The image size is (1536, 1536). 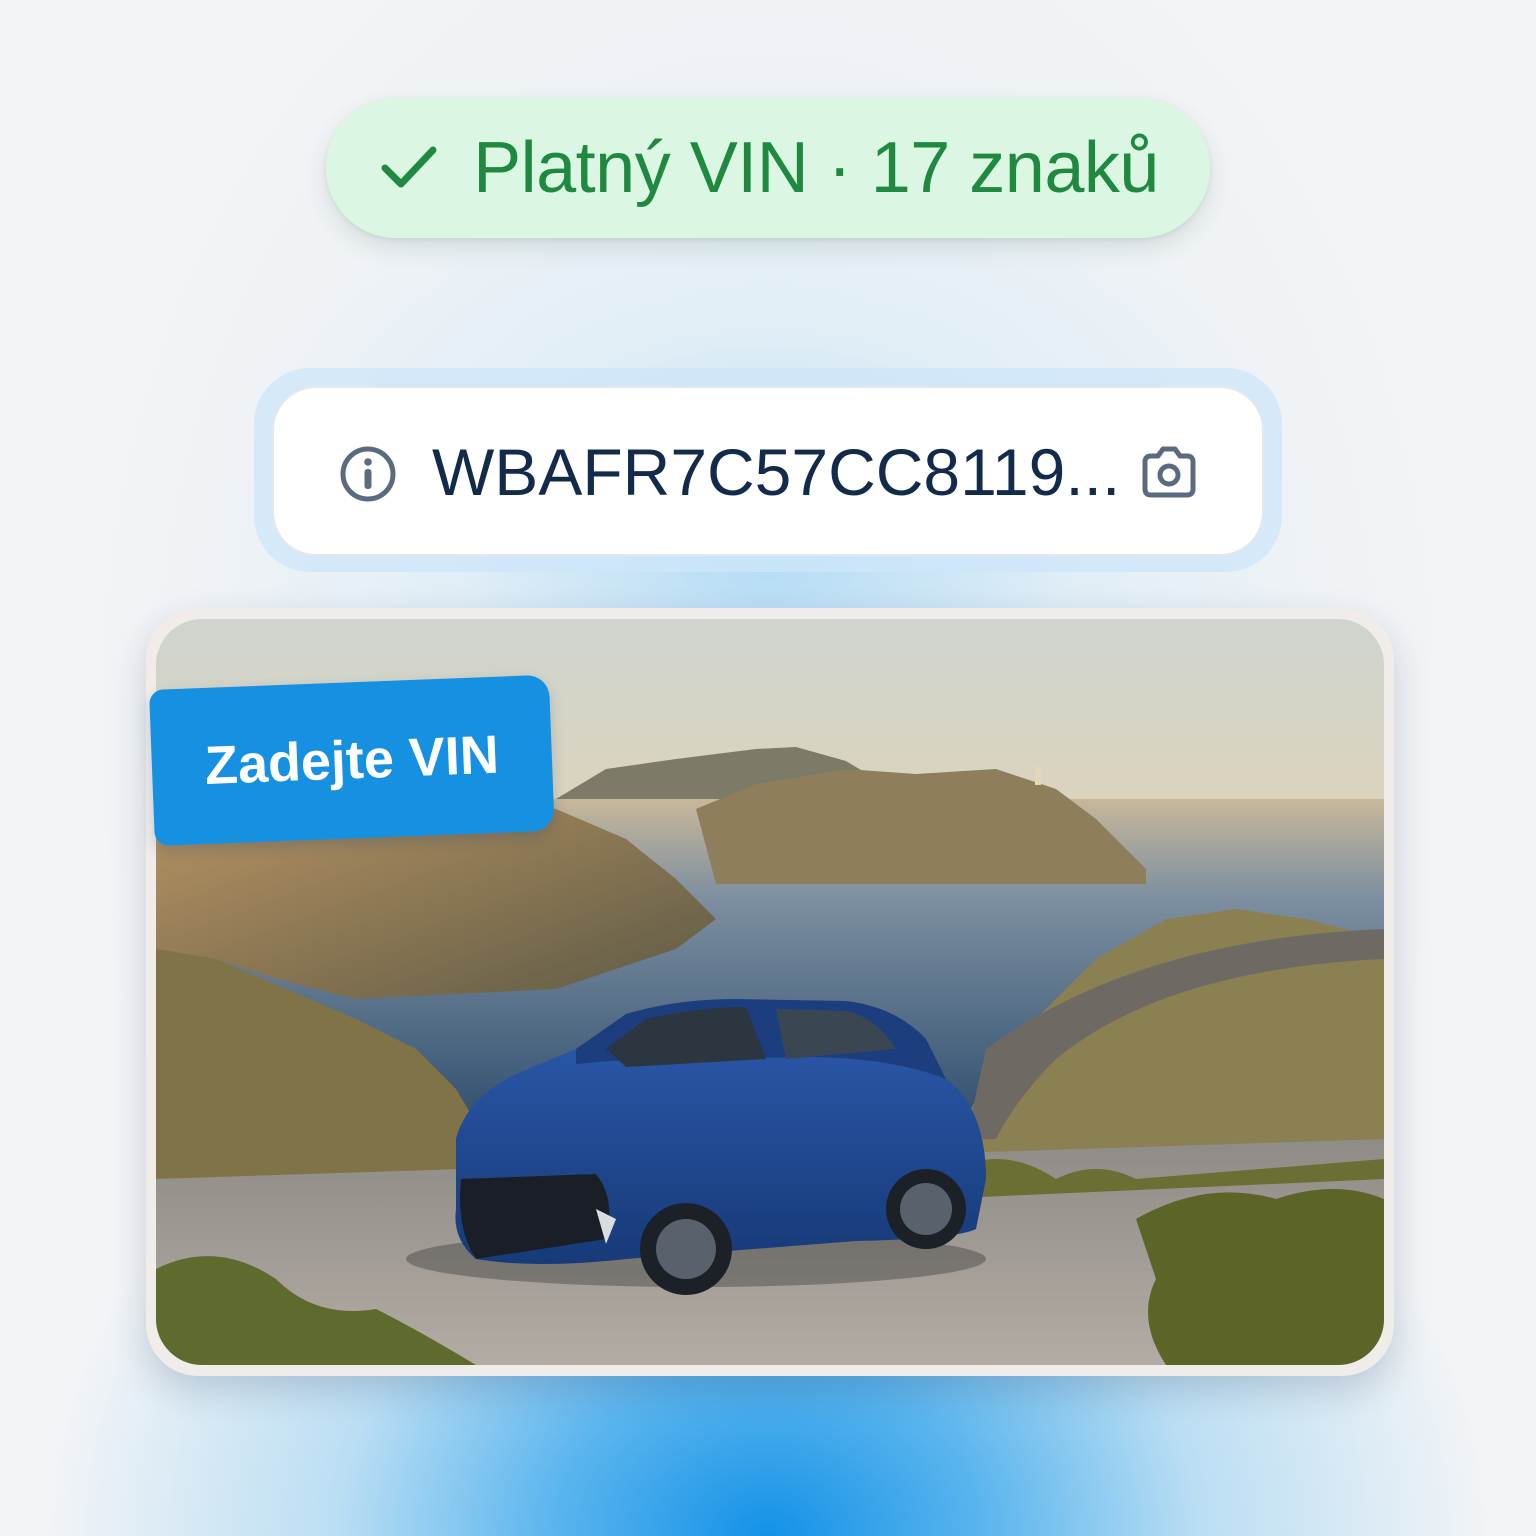 I want to click on check-icon, so click(x=409, y=168).